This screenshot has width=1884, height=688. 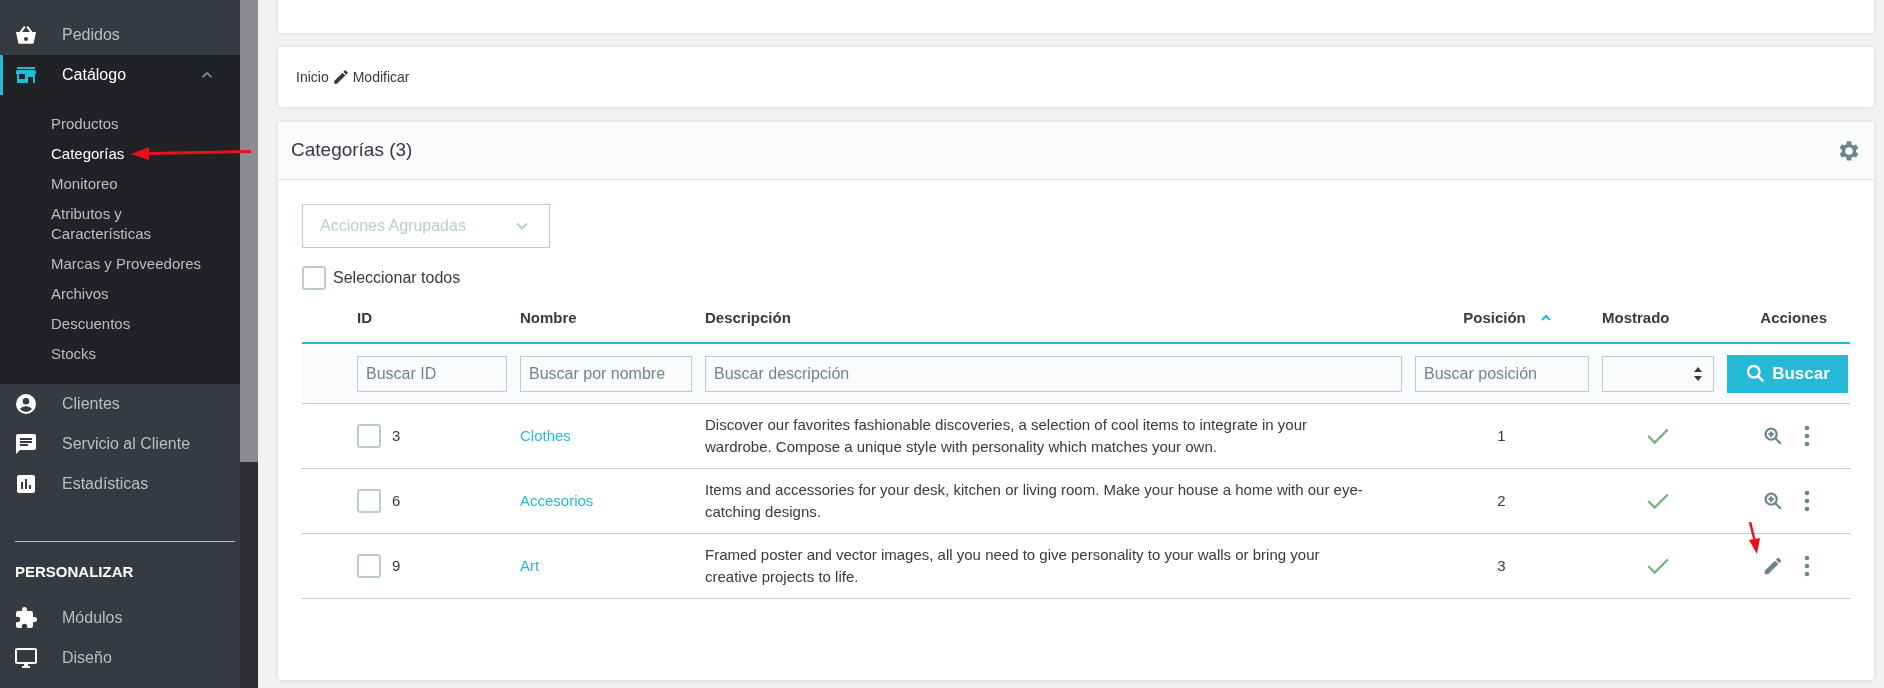 What do you see at coordinates (26, 35) in the screenshot?
I see `basket-icon` at bounding box center [26, 35].